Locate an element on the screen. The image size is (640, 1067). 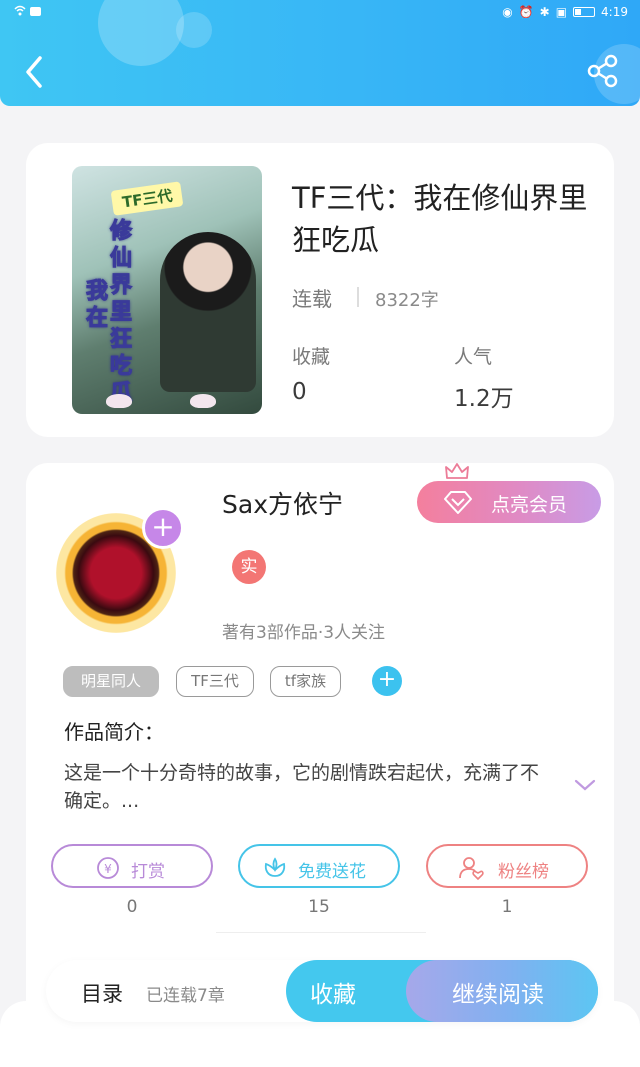
favorites-label: 收藏 is located at coordinates (311, 357).